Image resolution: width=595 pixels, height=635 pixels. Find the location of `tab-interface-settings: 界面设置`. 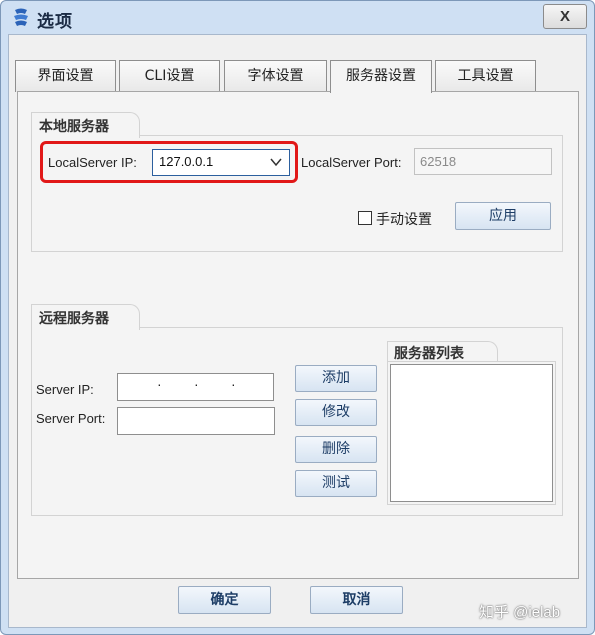

tab-interface-settings: 界面设置 is located at coordinates (65, 76).